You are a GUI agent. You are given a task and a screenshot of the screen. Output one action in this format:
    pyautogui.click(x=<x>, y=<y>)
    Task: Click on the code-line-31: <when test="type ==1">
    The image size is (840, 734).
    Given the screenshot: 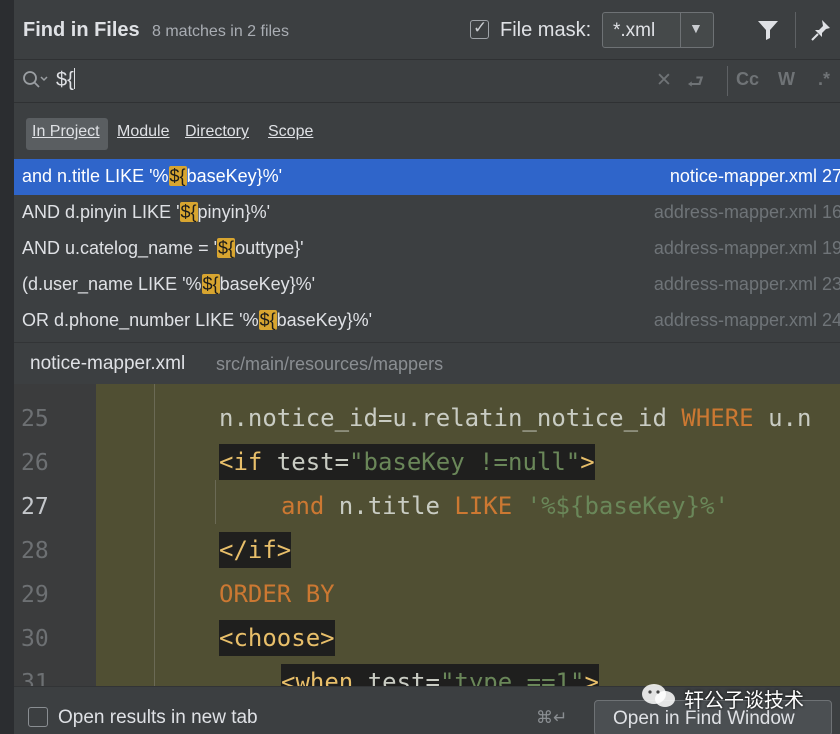 What is the action you would take?
    pyautogui.click(x=440, y=675)
    